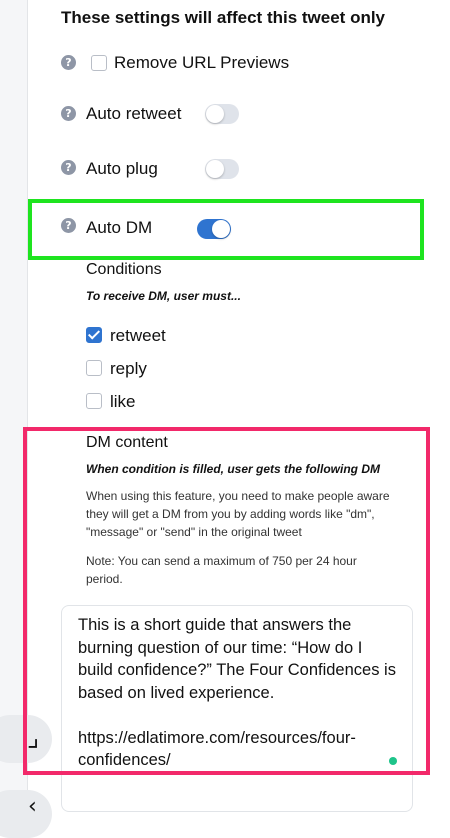 The width and height of the screenshot is (450, 838). Describe the element at coordinates (202, 62) in the screenshot. I see `remove-url-previews-label: Remove URL Previews` at that location.